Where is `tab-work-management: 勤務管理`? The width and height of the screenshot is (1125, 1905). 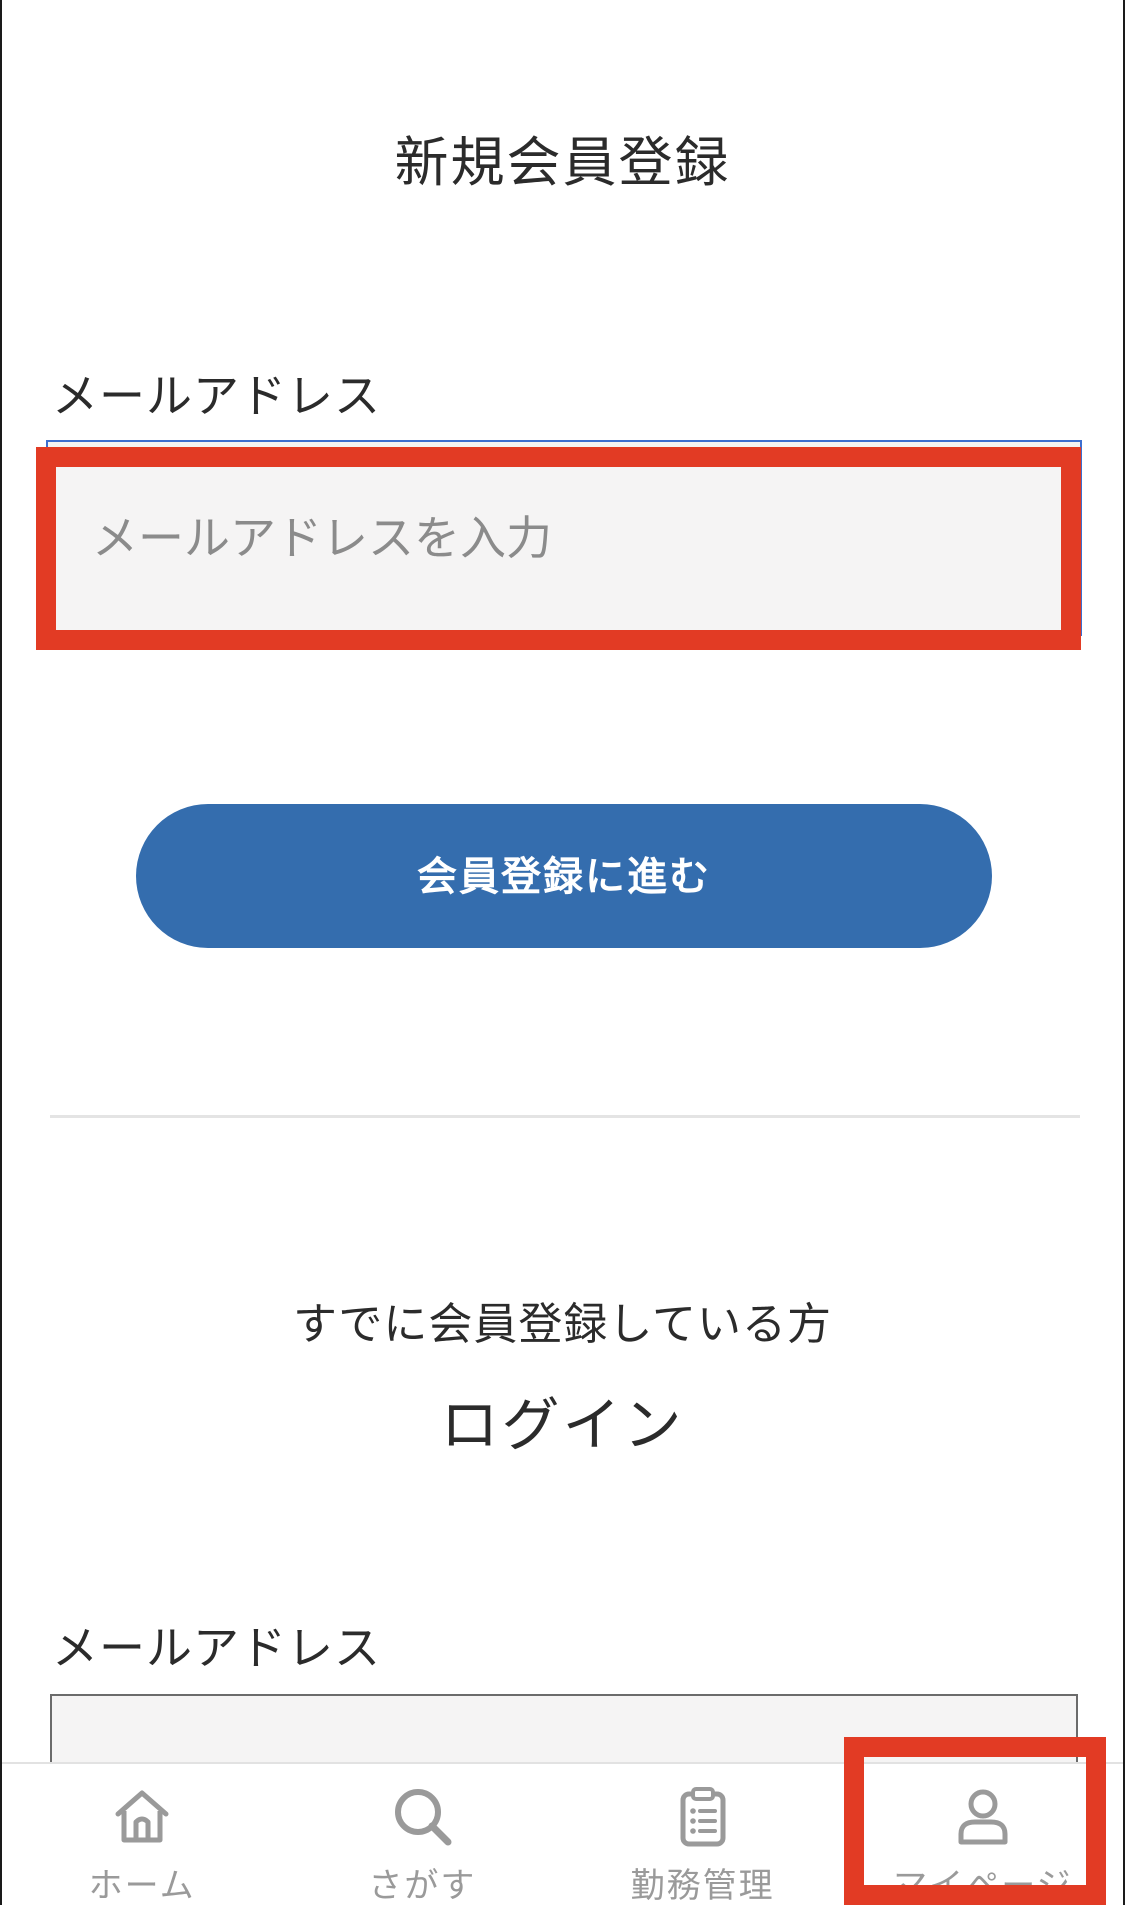 tab-work-management: 勤務管理 is located at coordinates (703, 1834).